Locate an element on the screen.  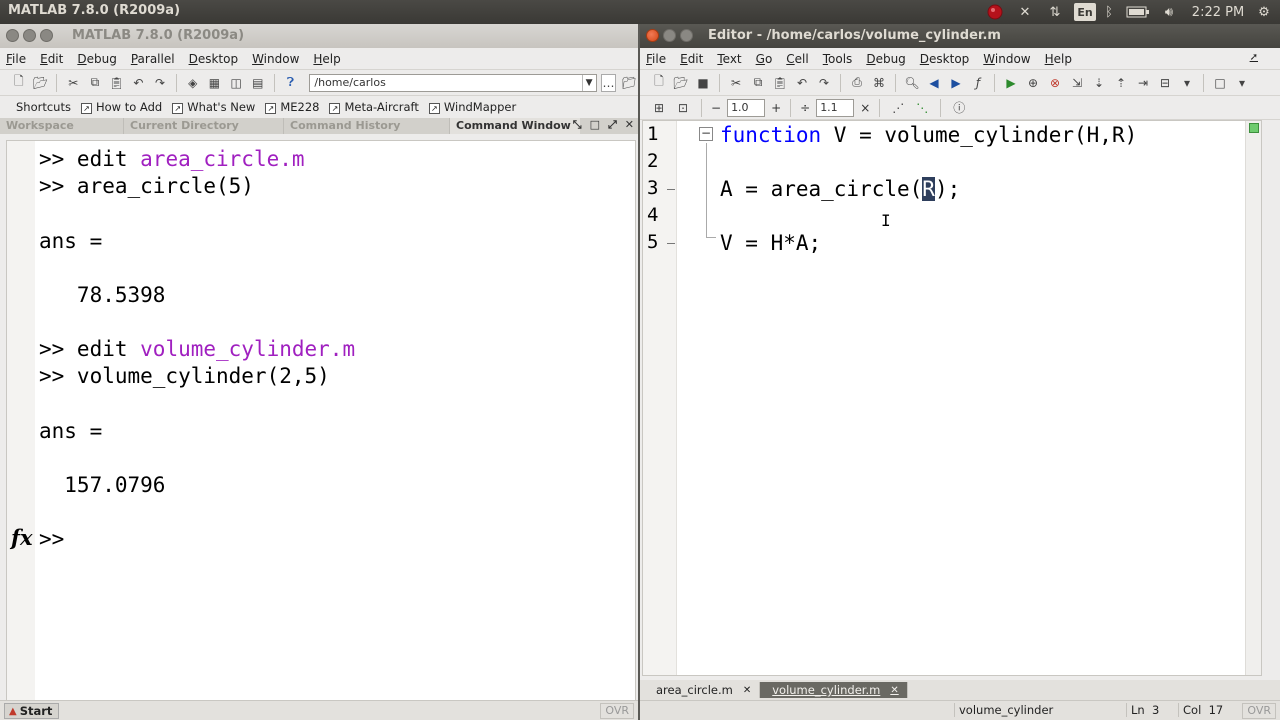
menu-tools: Tools is located at coordinates (838, 59).